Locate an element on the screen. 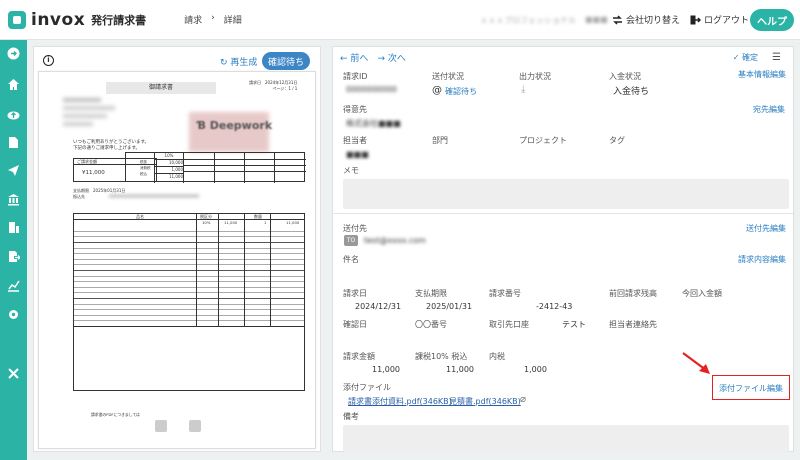 Image resolution: width=800 pixels, height=460 pixels. memo-field is located at coordinates (566, 194).